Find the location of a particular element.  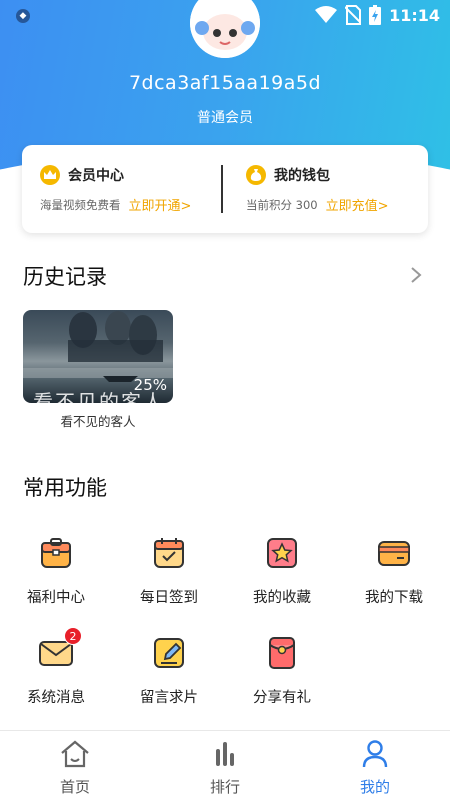

status-time: 11:14 is located at coordinates (414, 15).